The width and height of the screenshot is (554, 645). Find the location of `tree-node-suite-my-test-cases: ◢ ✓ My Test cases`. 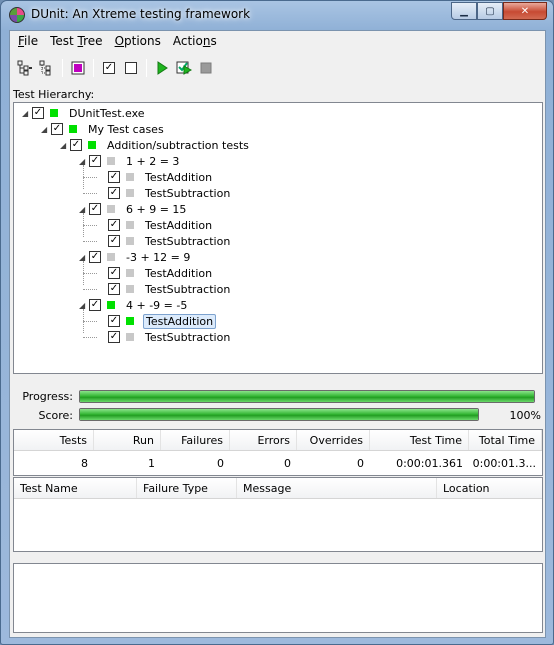

tree-node-suite-my-test-cases: ◢ ✓ My Test cases is located at coordinates (103, 129).